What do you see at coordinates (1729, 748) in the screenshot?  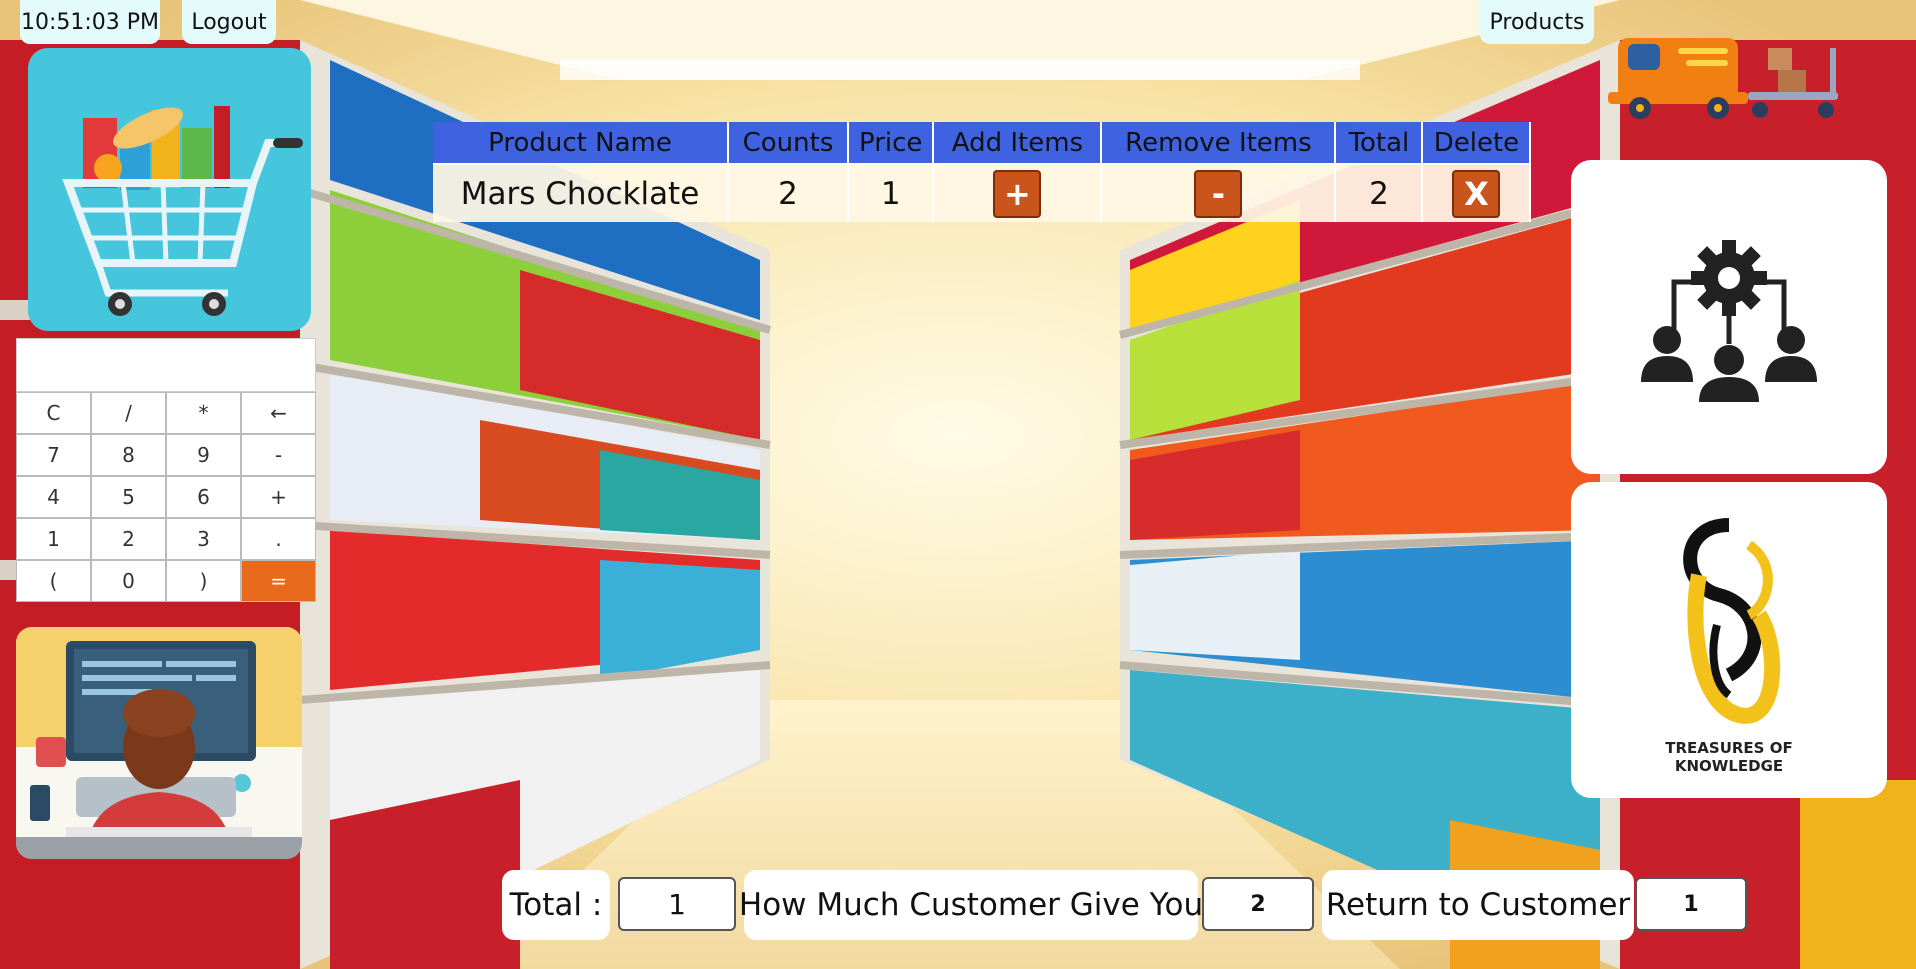 I see `logo-caption-line1: TREASURES OF` at bounding box center [1729, 748].